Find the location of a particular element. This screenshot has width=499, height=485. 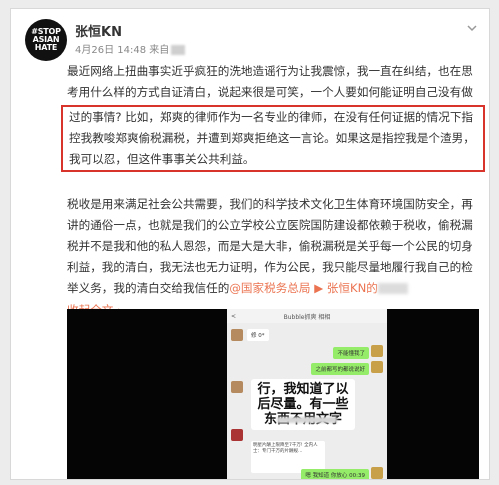

chat-bubble-right-1: 不能懂我了 is located at coordinates (351, 353).